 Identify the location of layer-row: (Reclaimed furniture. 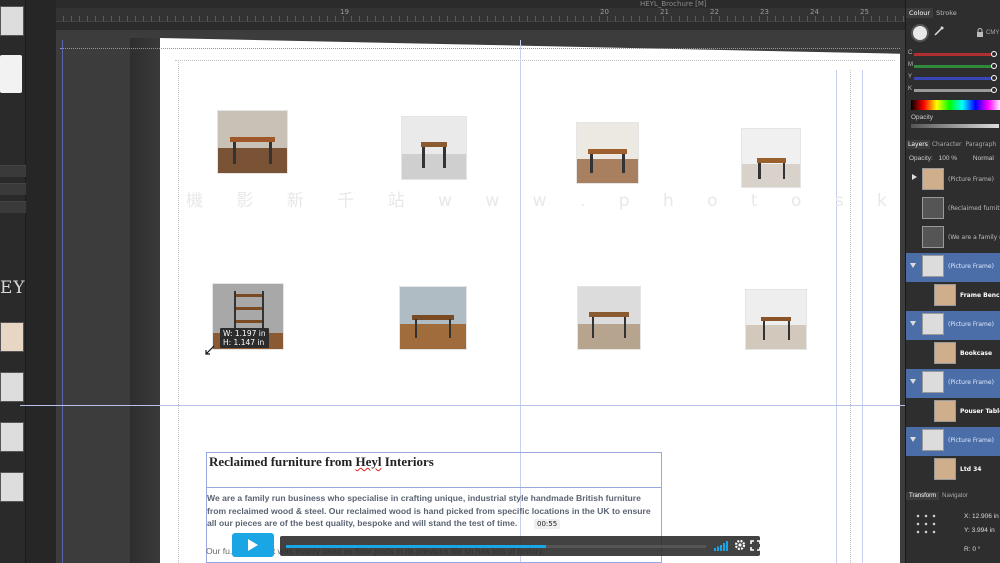
(953, 209).